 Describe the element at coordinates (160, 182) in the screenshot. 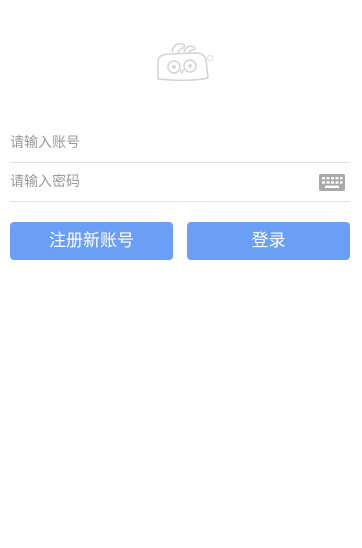

I see `password-input` at that location.